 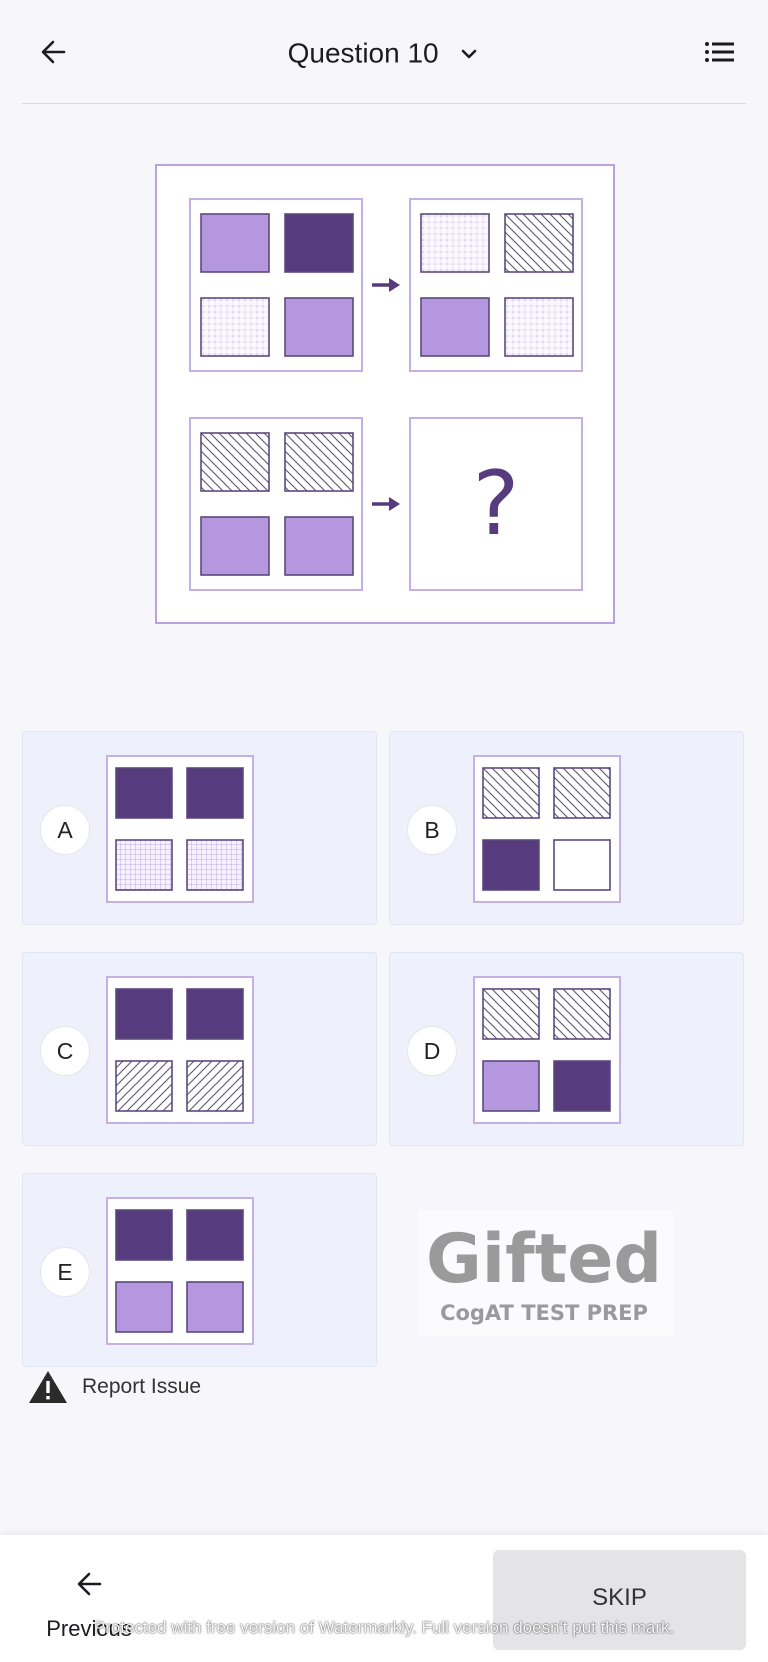 What do you see at coordinates (48, 1387) in the screenshot?
I see `warning-icon` at bounding box center [48, 1387].